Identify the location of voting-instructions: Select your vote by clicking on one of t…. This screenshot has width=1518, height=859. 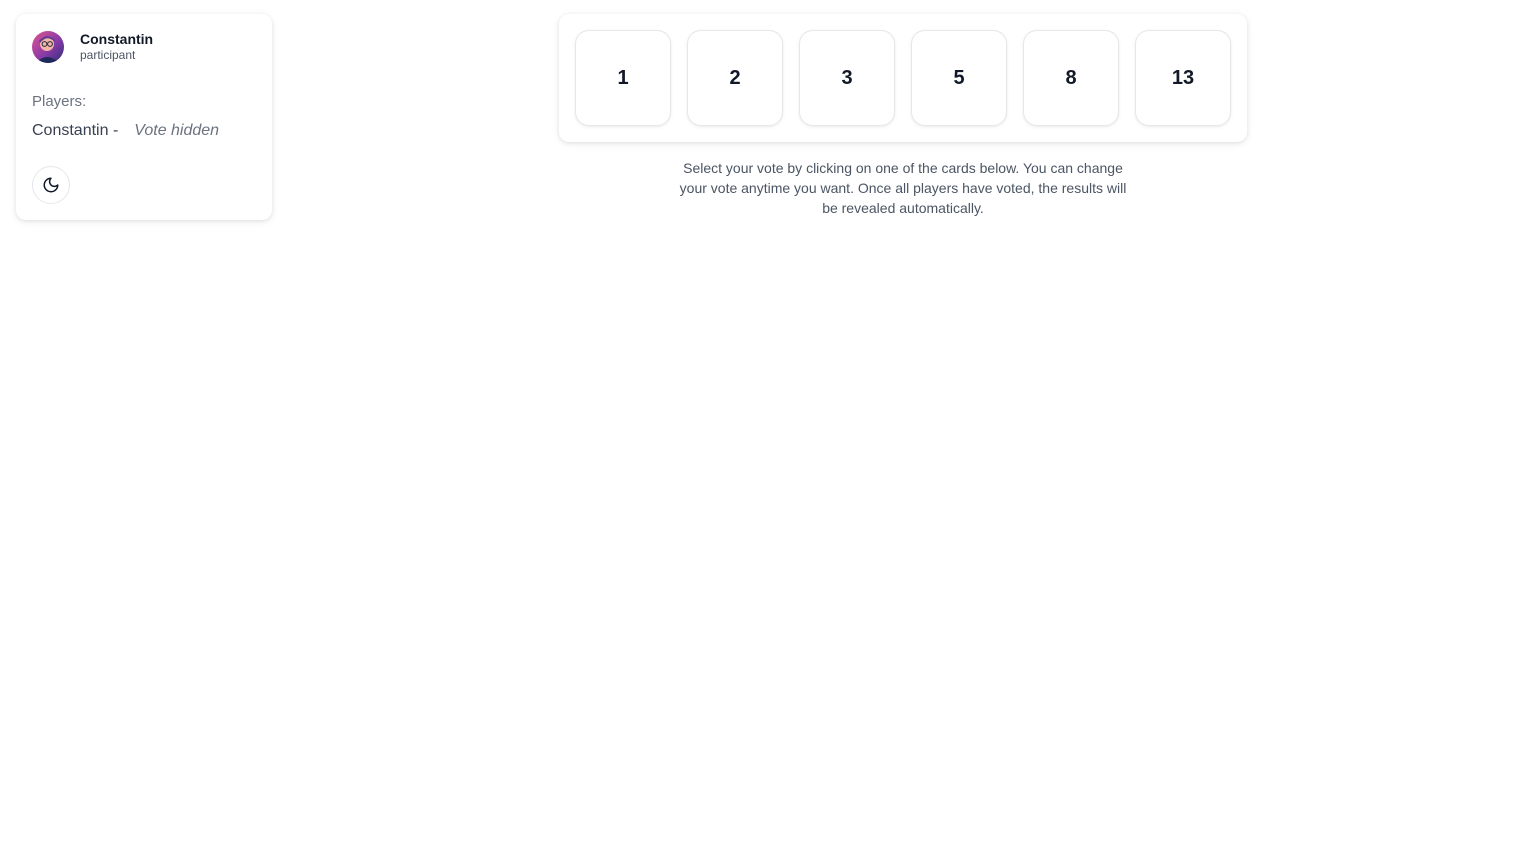
(903, 188).